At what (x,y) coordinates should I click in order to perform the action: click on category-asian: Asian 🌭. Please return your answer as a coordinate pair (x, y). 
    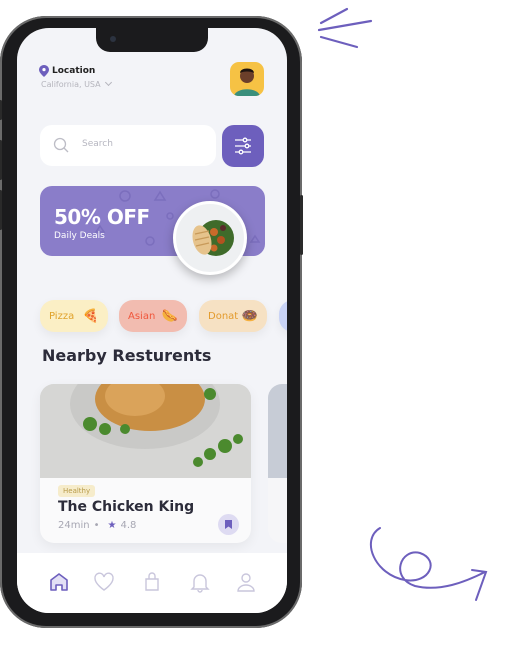
    Looking at the image, I should click on (153, 316).